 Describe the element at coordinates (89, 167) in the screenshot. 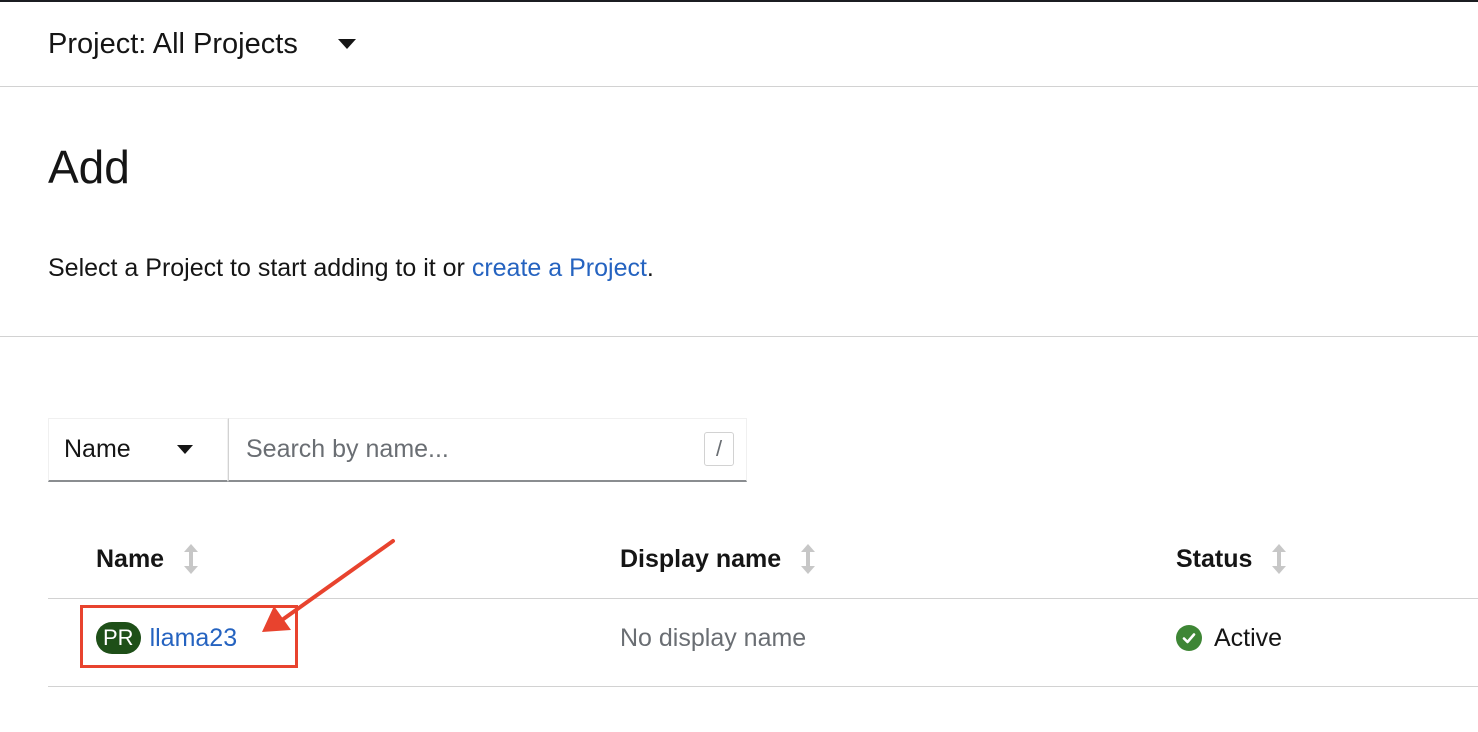

I see `page-title: Add` at that location.